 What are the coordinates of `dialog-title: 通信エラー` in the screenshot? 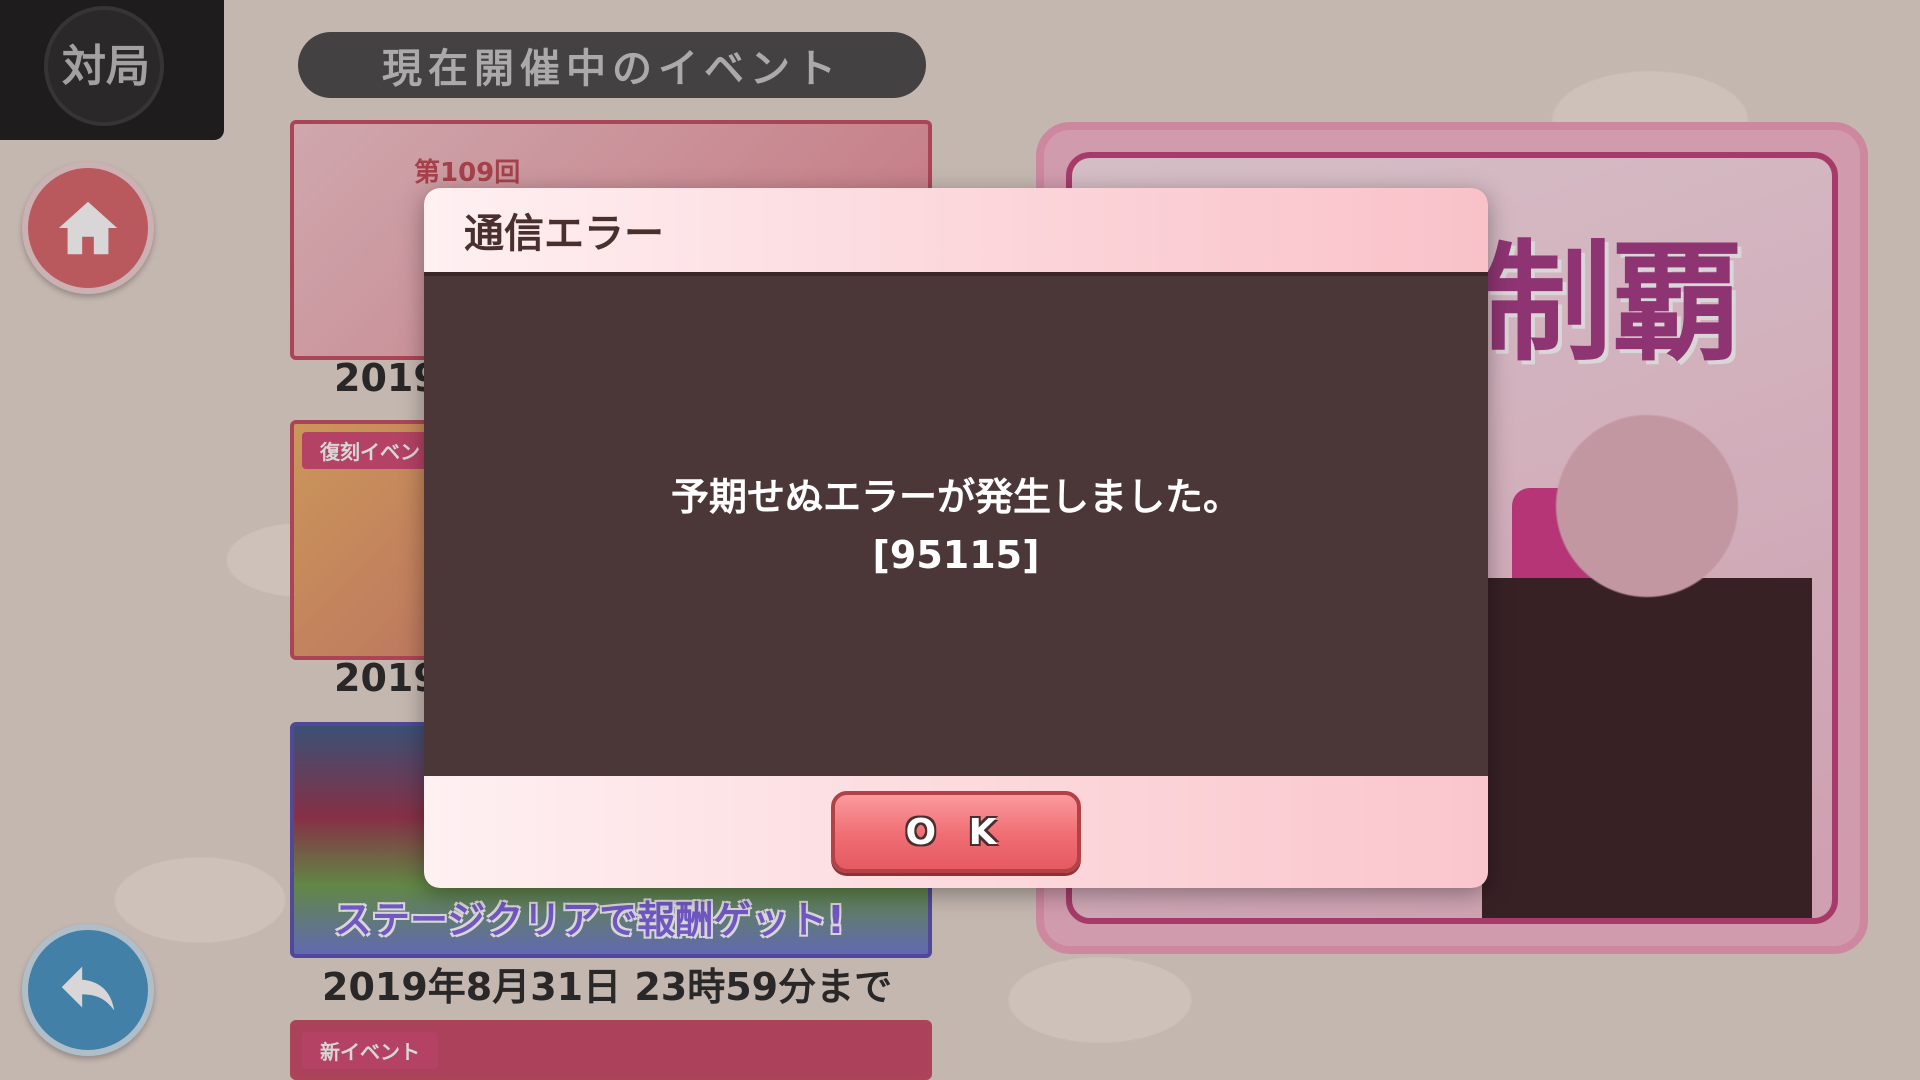 It's located at (564, 234).